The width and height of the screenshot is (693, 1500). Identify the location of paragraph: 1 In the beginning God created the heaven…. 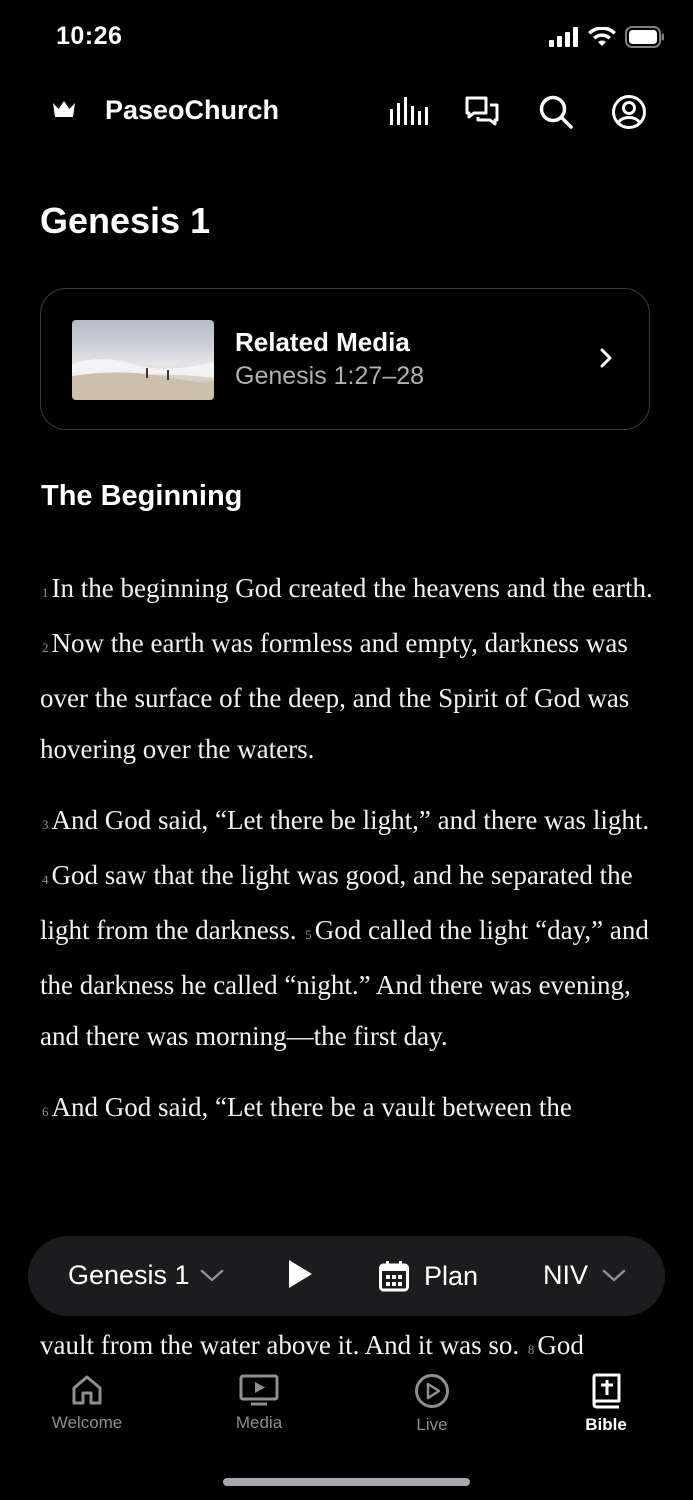
(347, 669).